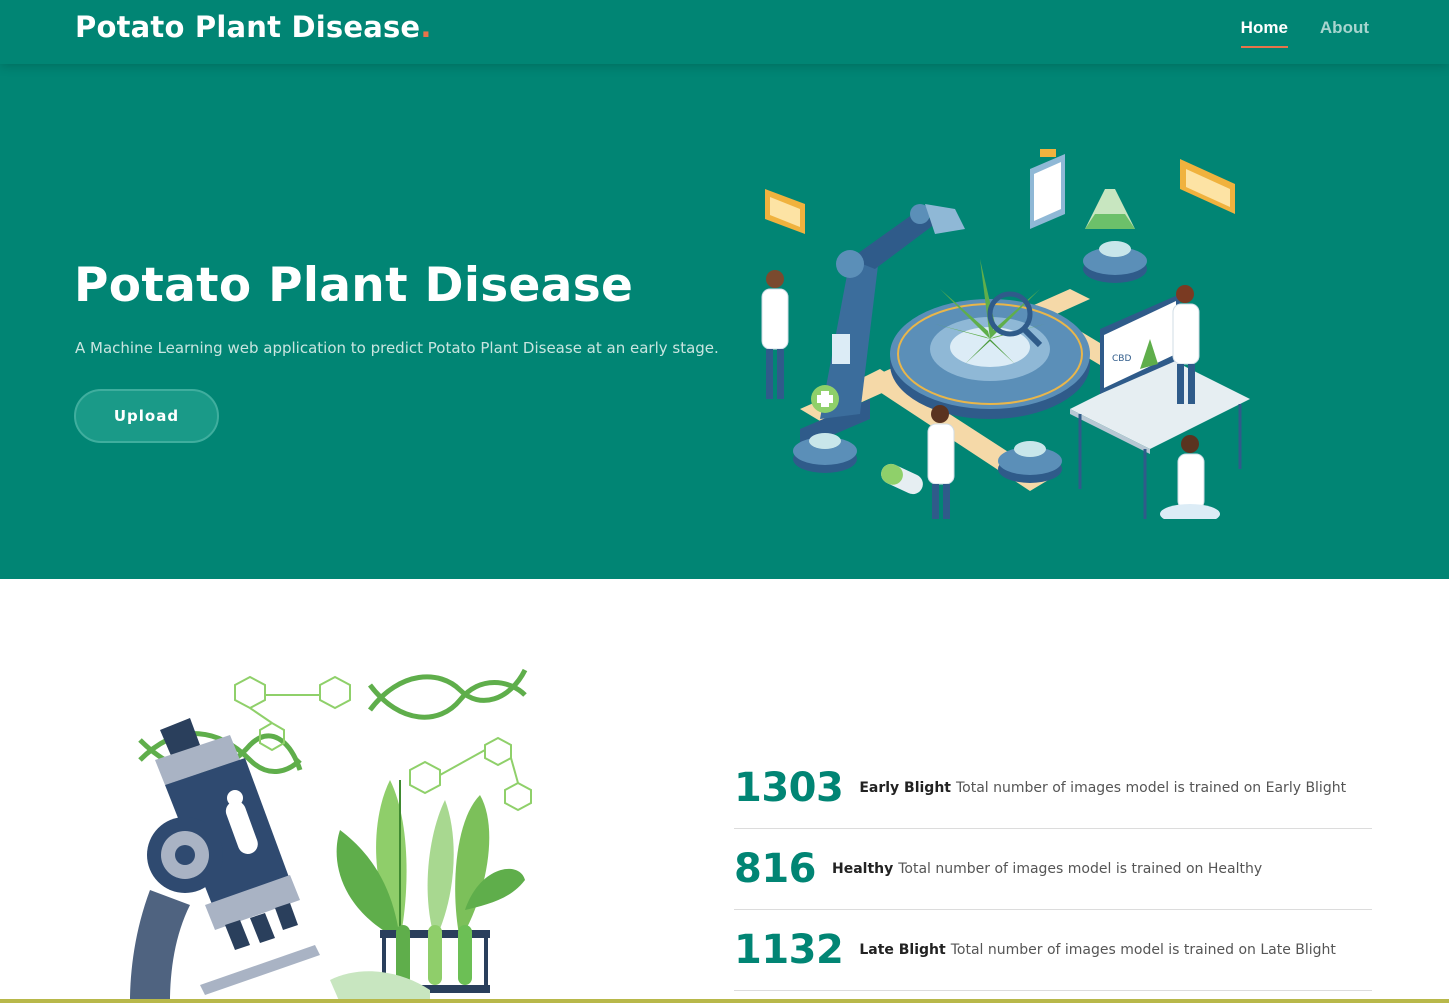 The width and height of the screenshot is (1449, 1003). I want to click on brand-logo: Potato Plant Disease., so click(253, 27).